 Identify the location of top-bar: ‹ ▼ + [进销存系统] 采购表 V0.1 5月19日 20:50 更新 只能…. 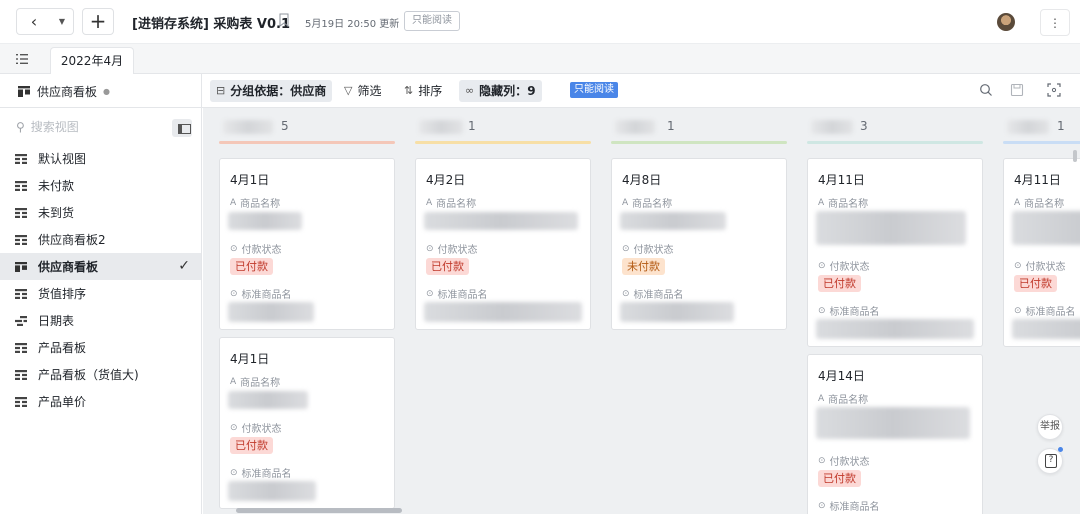
(540, 22).